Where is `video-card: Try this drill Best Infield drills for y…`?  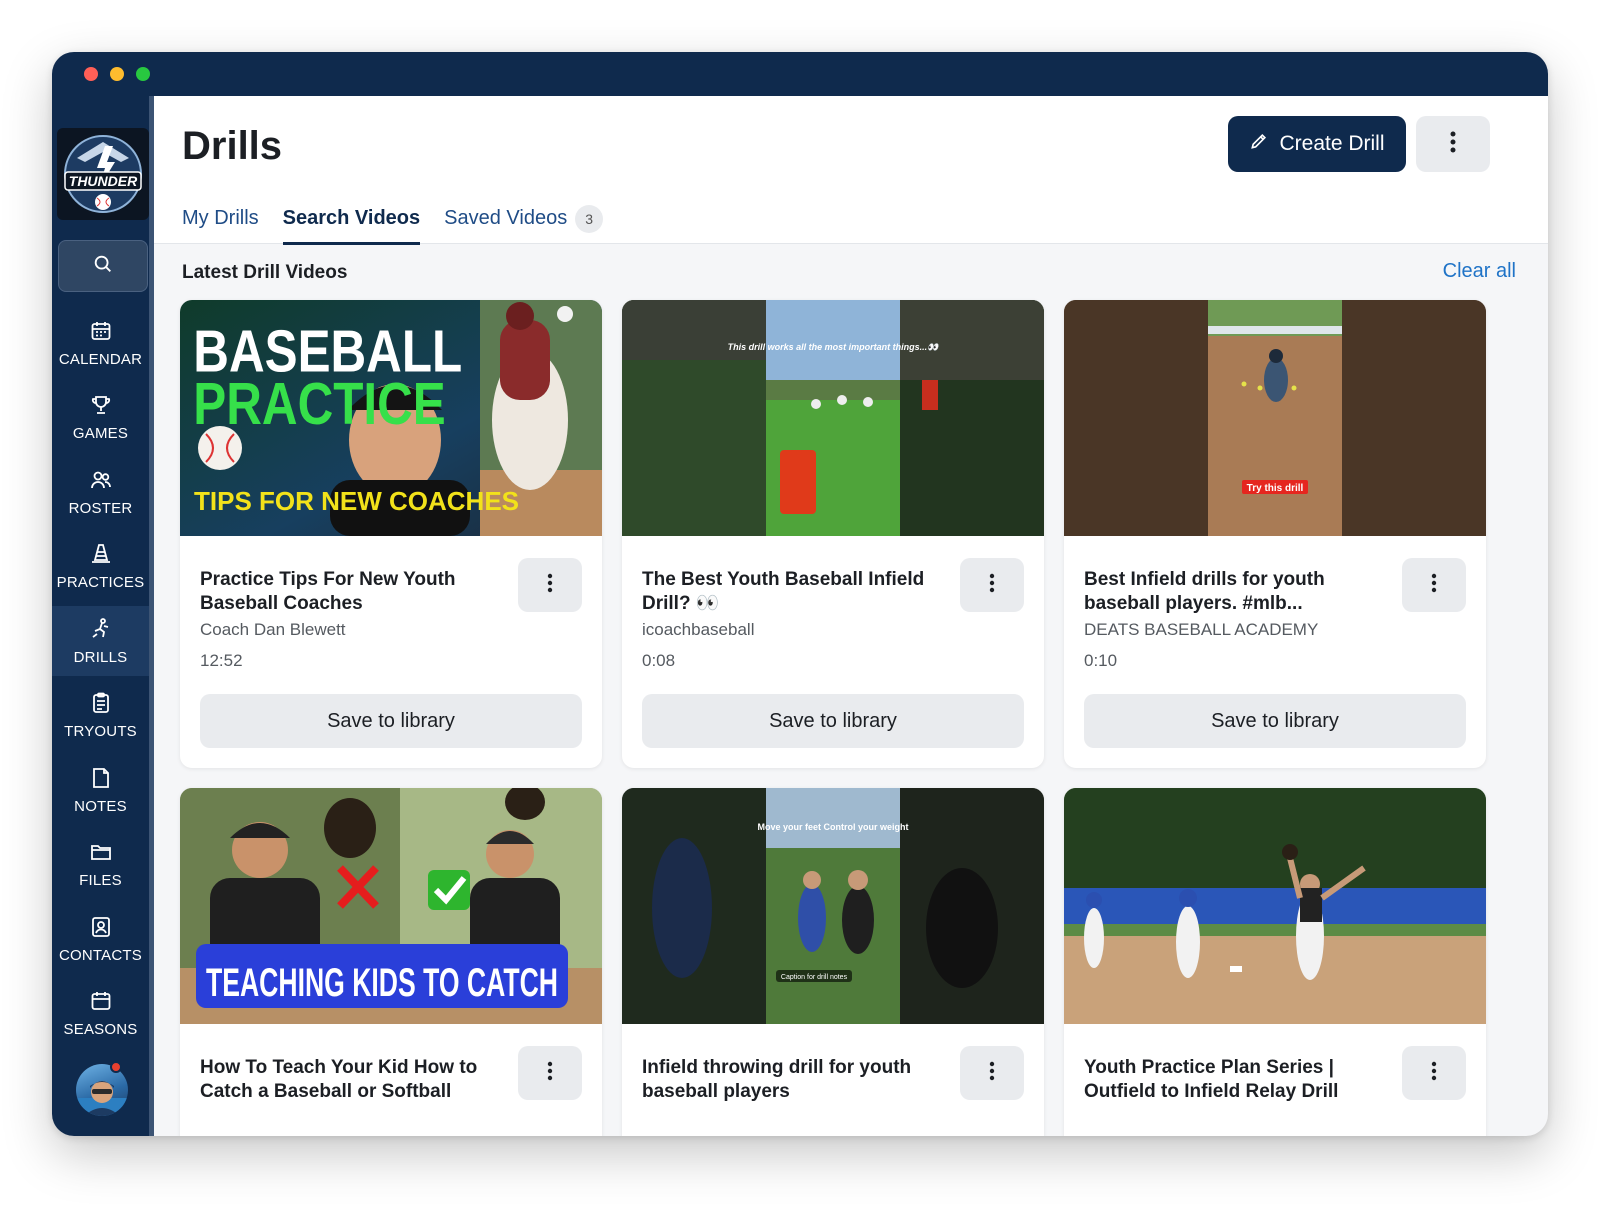 video-card: Try this drill Best Infield drills for y… is located at coordinates (1275, 534).